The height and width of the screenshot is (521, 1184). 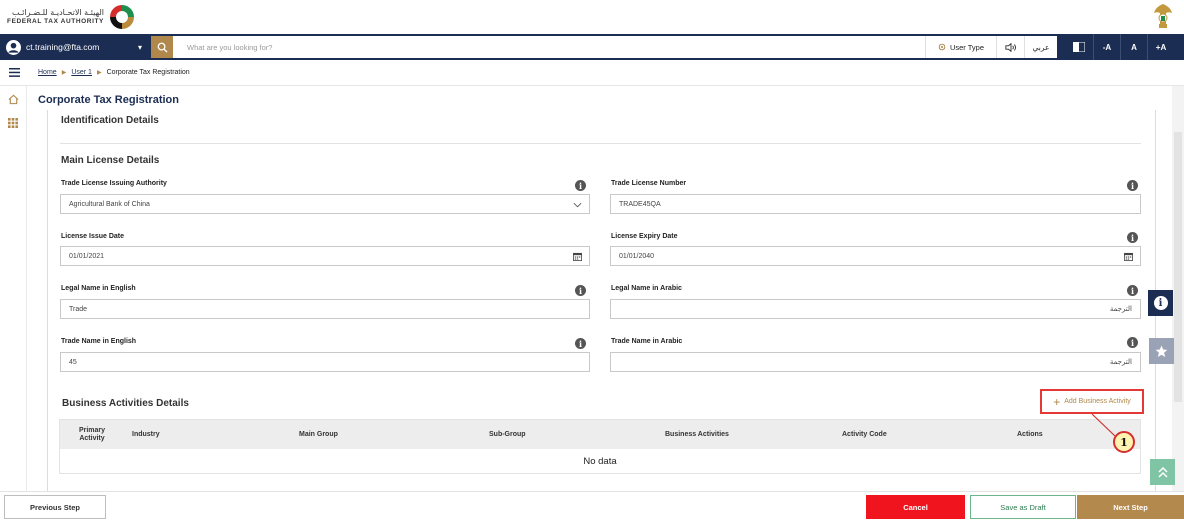 I want to click on section-divider, so click(x=600, y=143).